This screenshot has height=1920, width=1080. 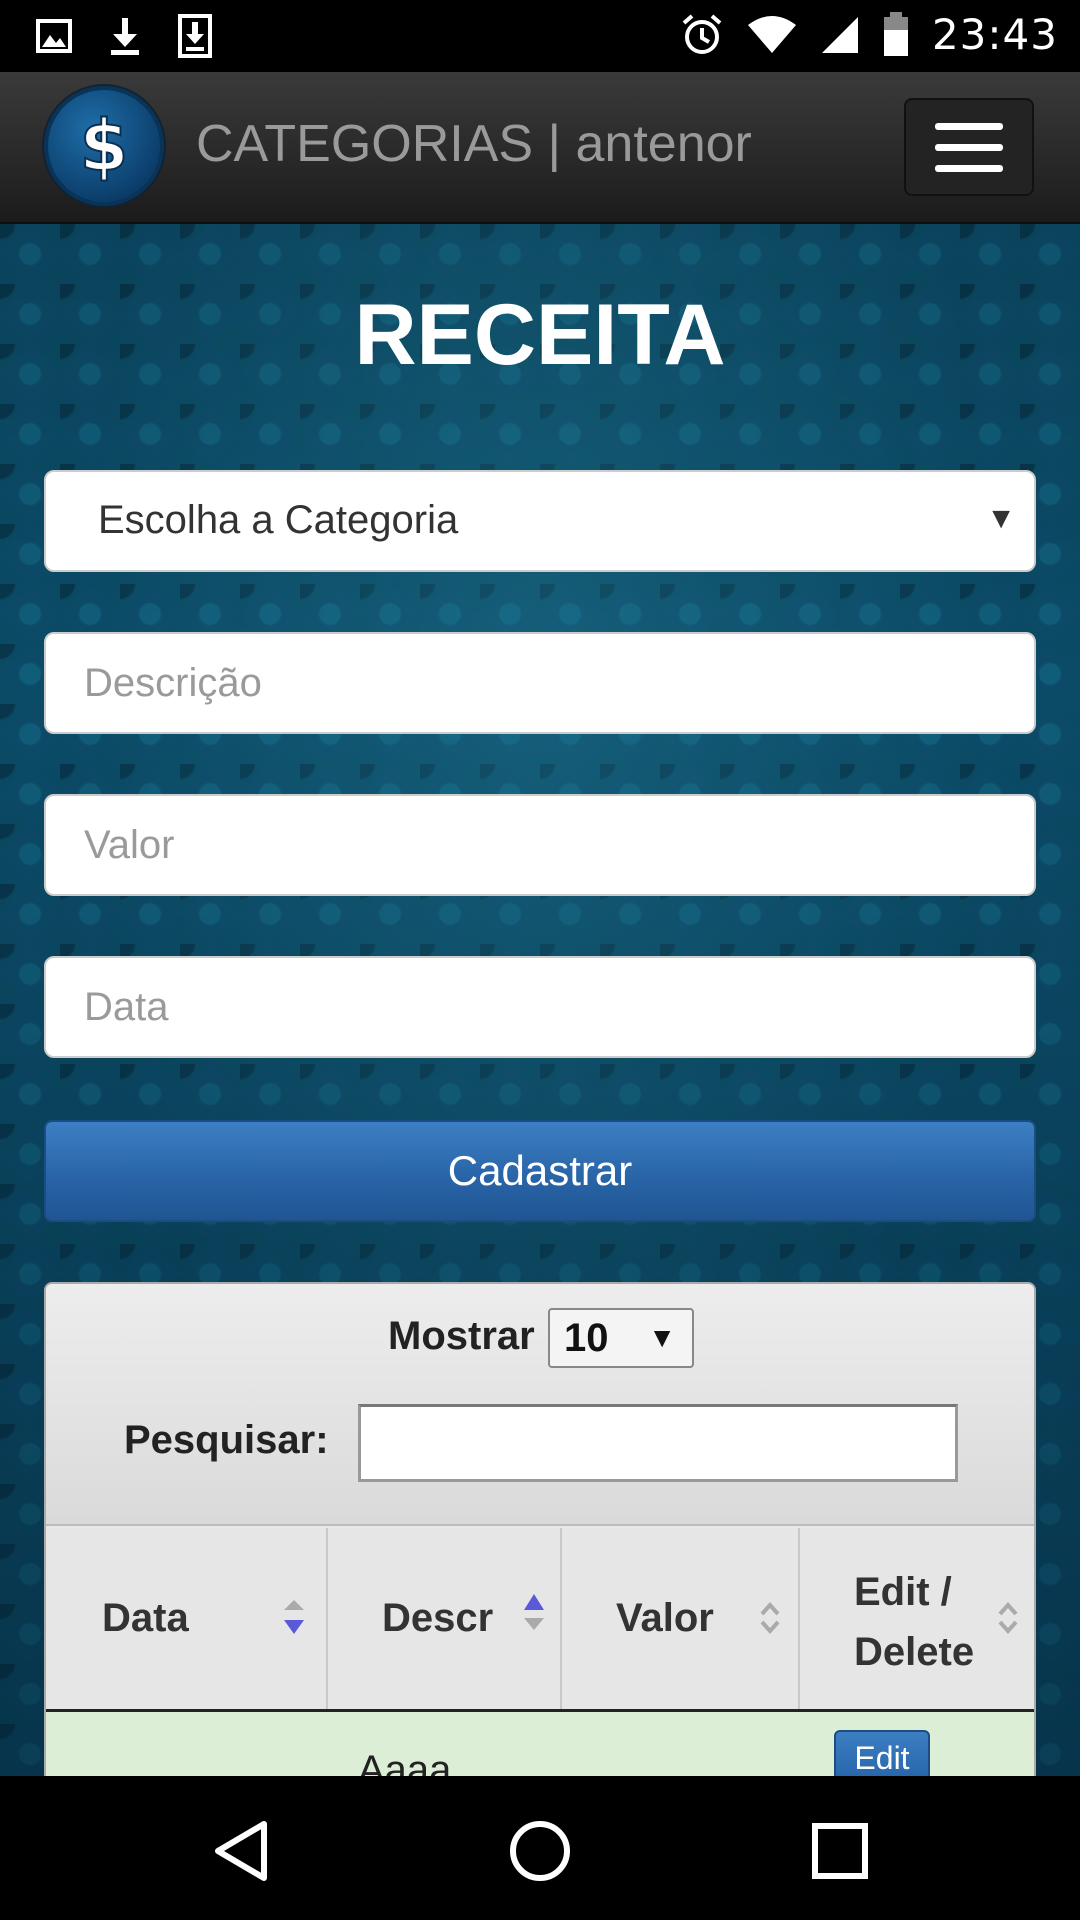 I want to click on download-box-icon, so click(x=195, y=36).